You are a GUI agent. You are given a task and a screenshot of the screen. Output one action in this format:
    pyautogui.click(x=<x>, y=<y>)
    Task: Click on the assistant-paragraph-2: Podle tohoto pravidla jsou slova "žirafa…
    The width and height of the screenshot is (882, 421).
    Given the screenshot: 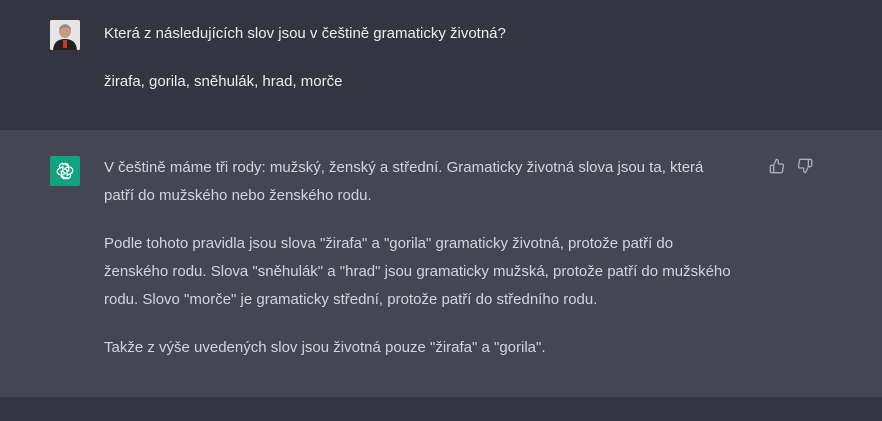 What is the action you would take?
    pyautogui.click(x=417, y=271)
    